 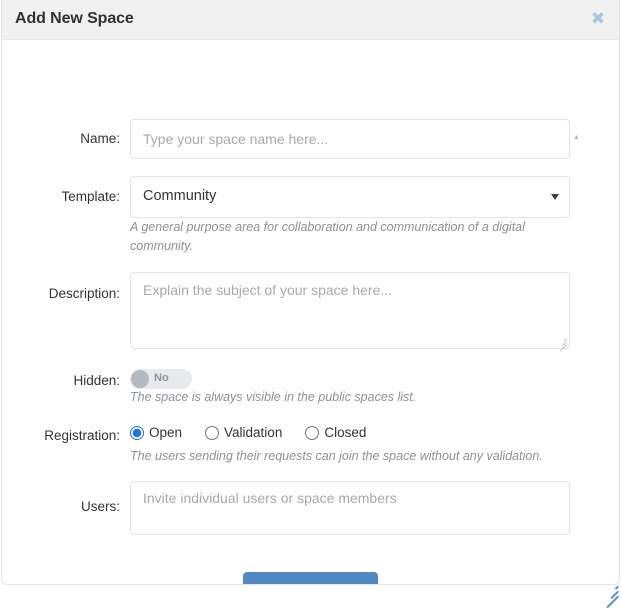 I want to click on description-area, so click(x=350, y=310).